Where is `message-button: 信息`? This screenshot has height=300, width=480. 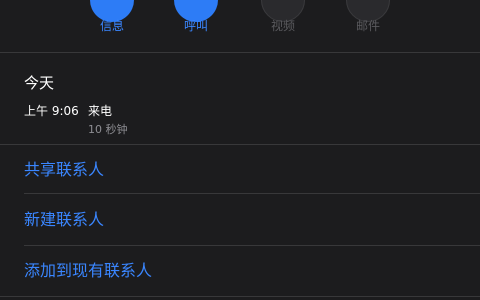
message-button: 信息 is located at coordinates (112, 26).